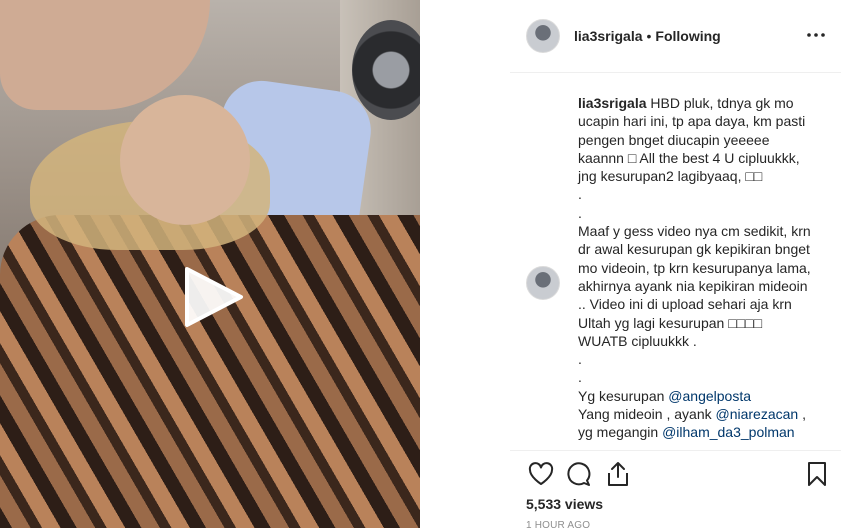 The height and width of the screenshot is (531, 841). What do you see at coordinates (687, 36) in the screenshot?
I see `following-button: Following` at bounding box center [687, 36].